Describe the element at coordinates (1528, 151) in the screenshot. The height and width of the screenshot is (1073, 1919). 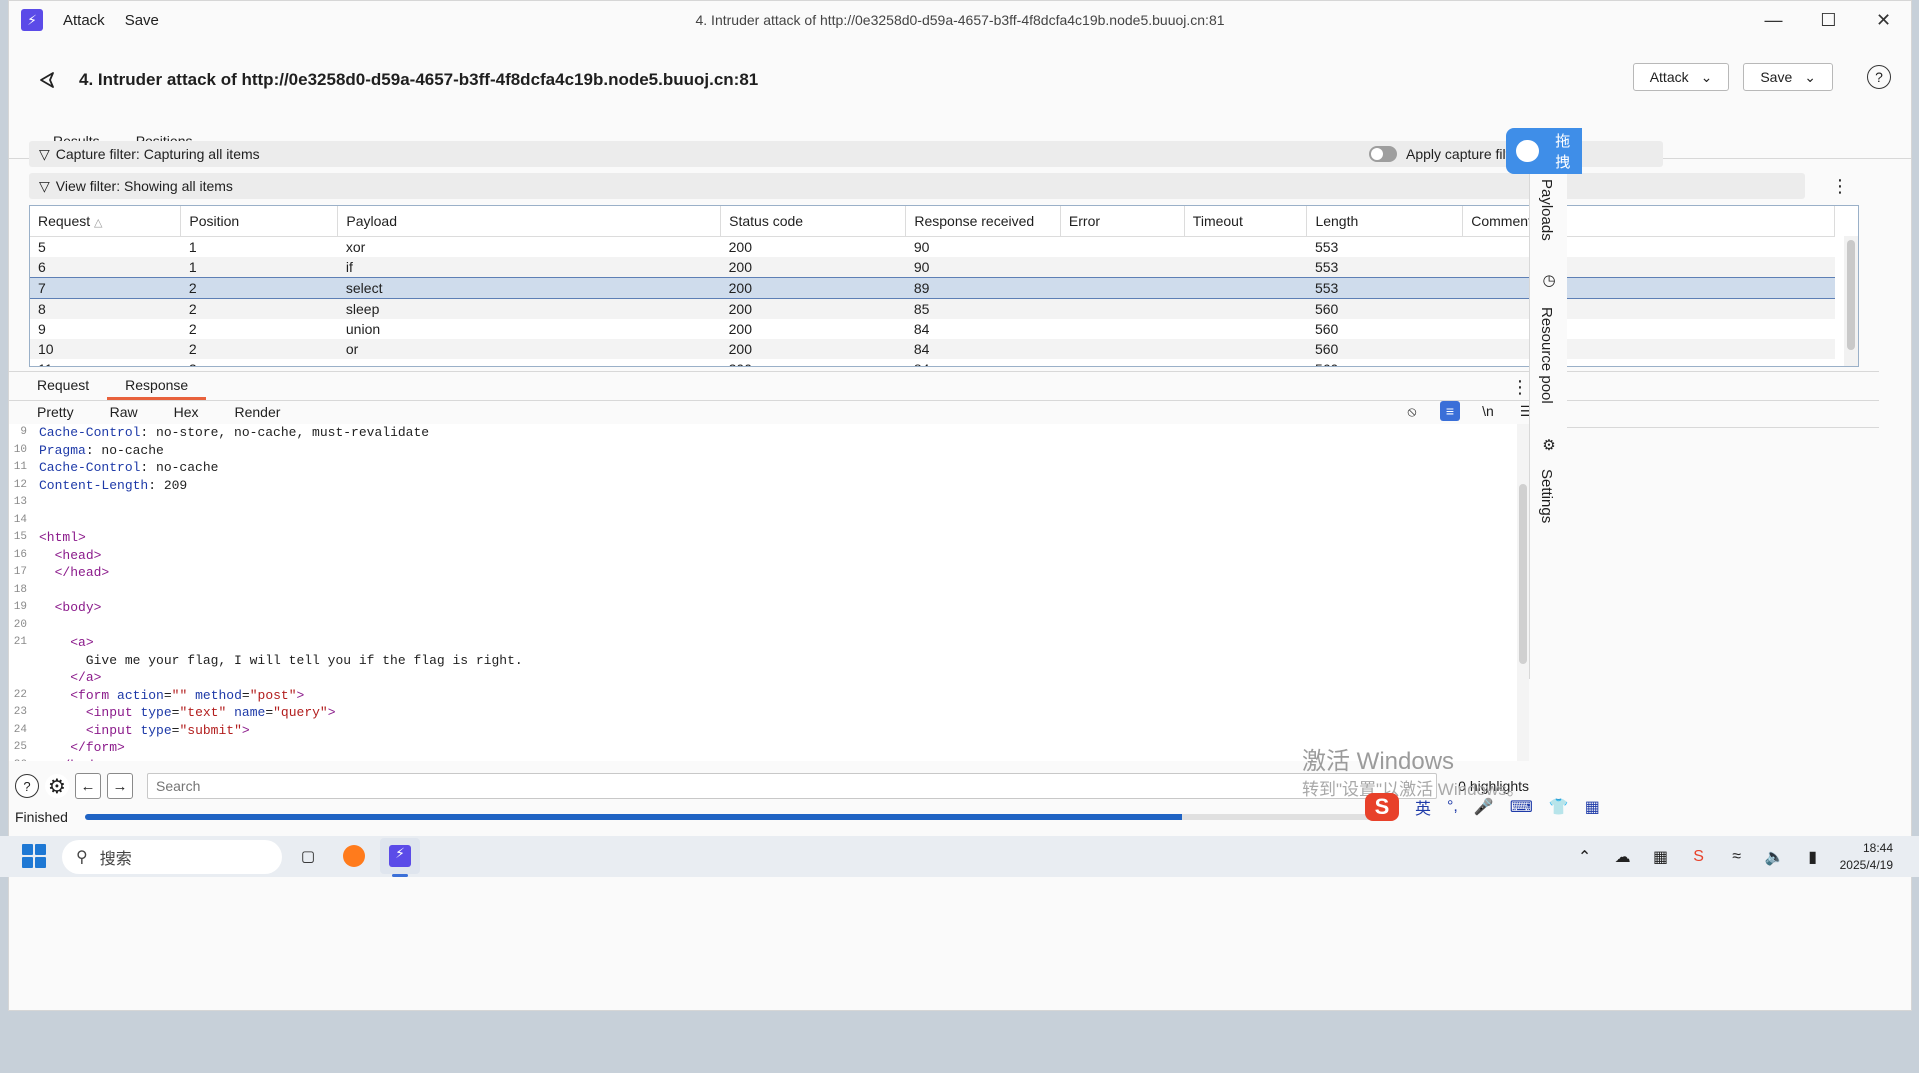
I see `cloud-icon` at that location.